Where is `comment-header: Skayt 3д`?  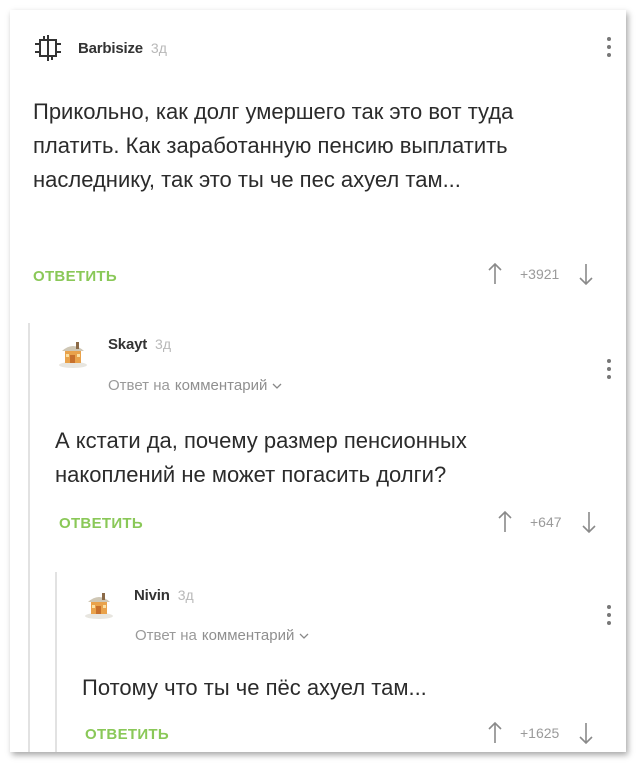 comment-header: Skayt 3д is located at coordinates (113, 353).